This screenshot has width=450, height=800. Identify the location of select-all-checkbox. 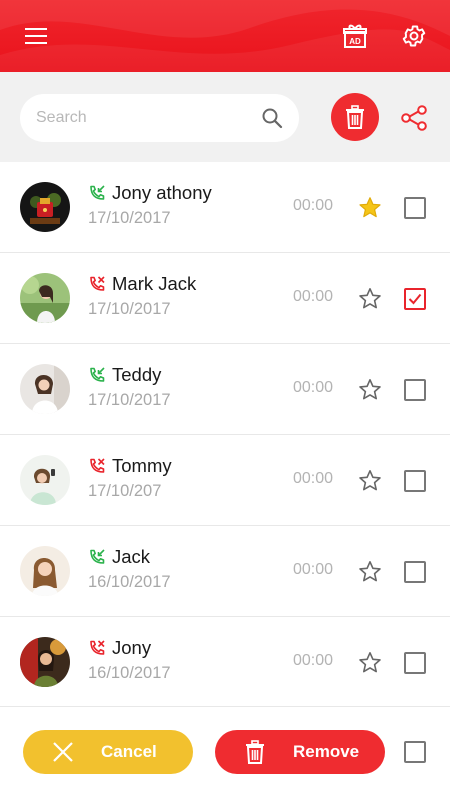
(415, 752).